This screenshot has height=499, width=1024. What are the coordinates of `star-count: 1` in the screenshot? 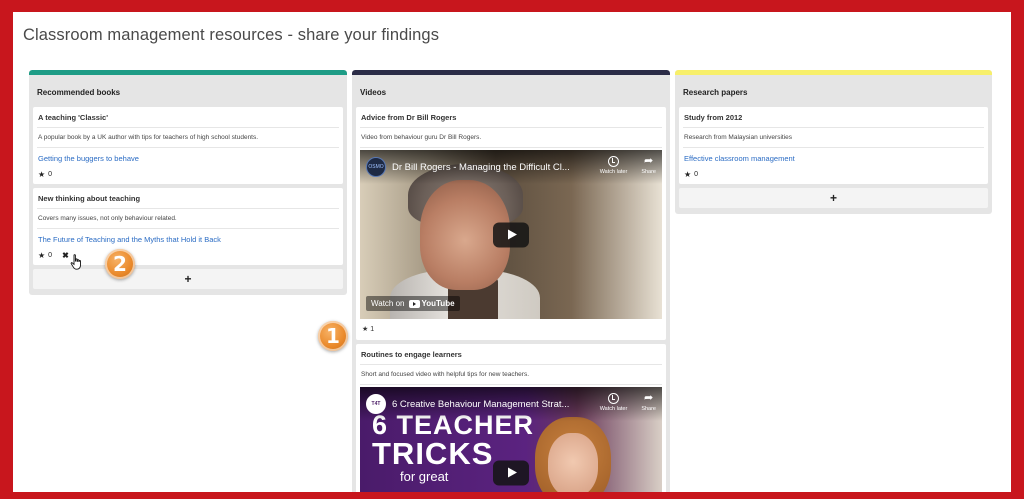 It's located at (372, 329).